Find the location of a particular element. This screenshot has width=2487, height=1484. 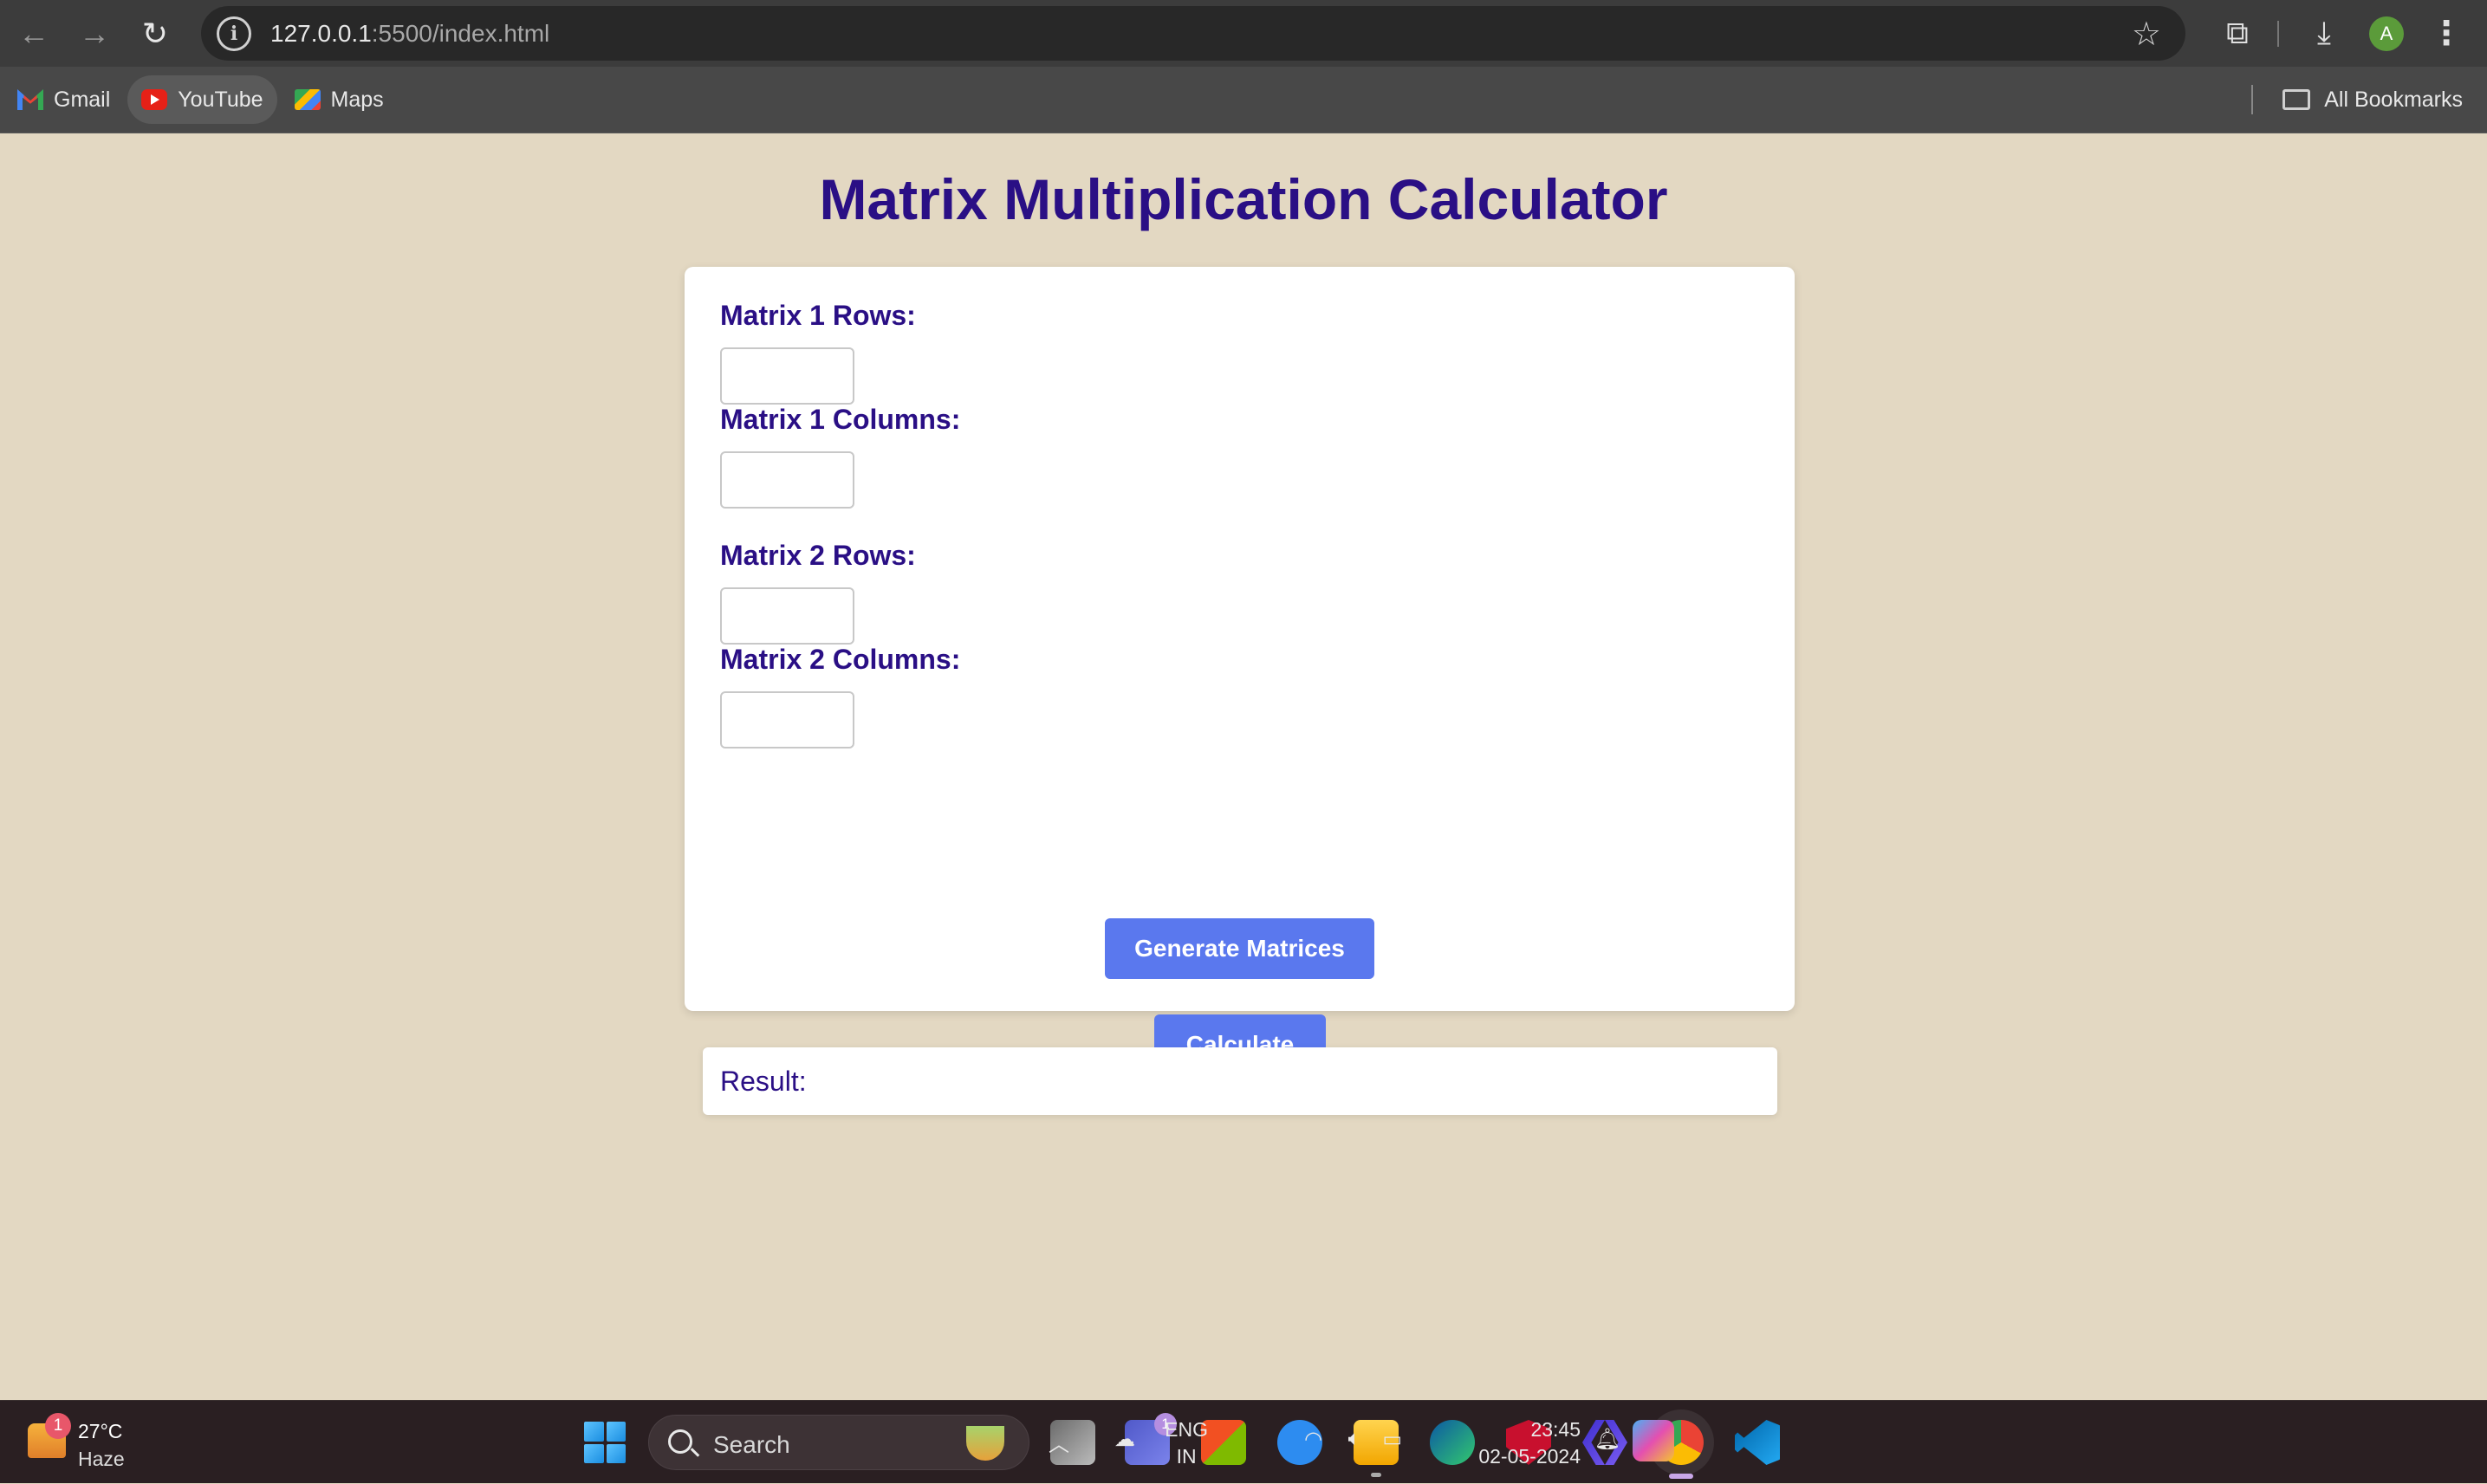

search-placeholder: Search is located at coordinates (751, 1444).